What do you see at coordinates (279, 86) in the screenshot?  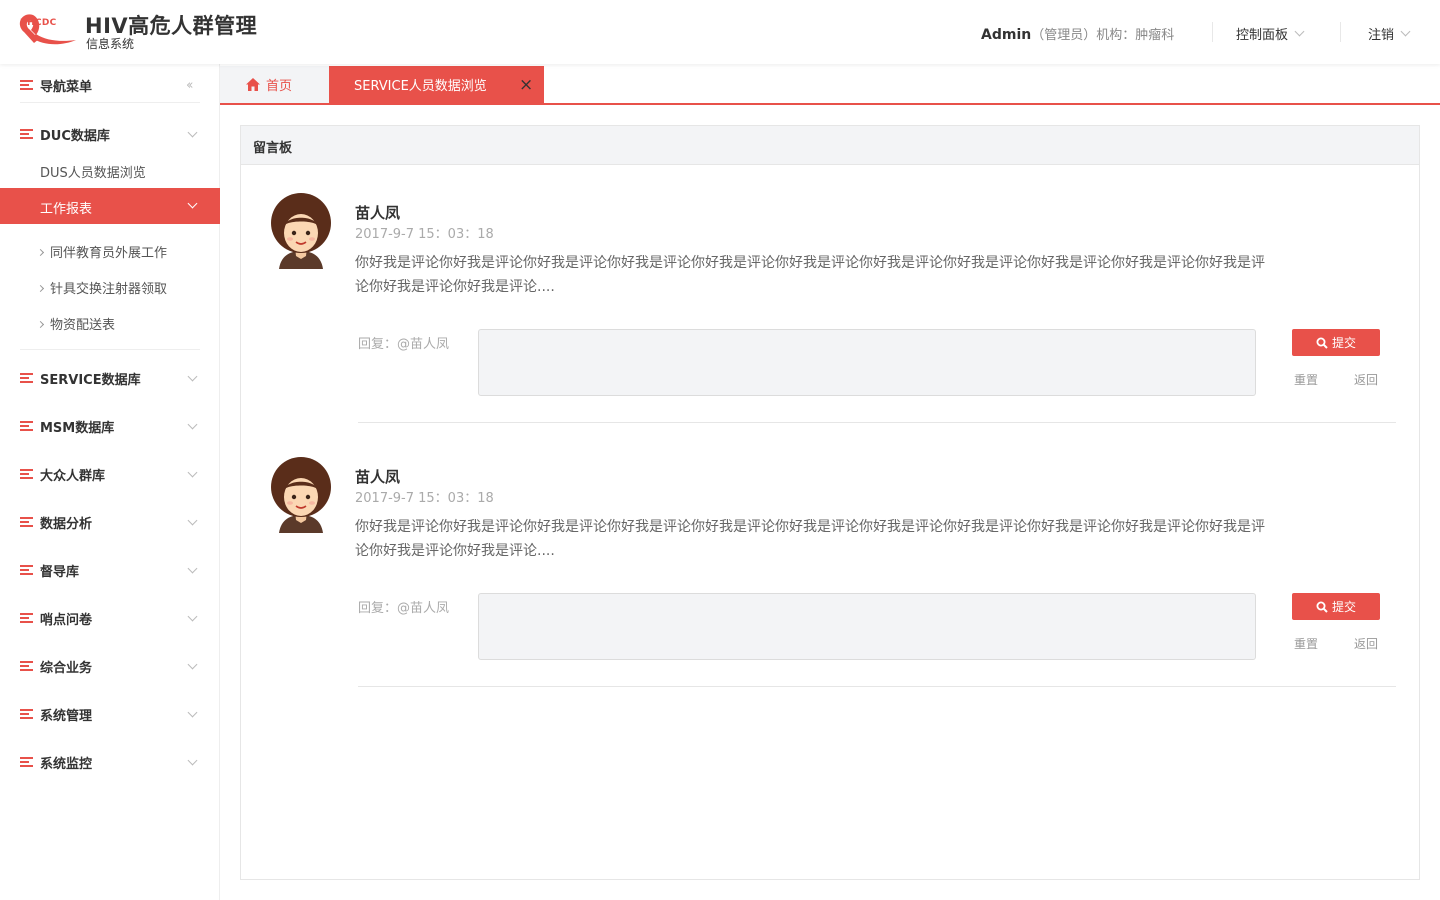 I see `tab-home-label: 首页` at bounding box center [279, 86].